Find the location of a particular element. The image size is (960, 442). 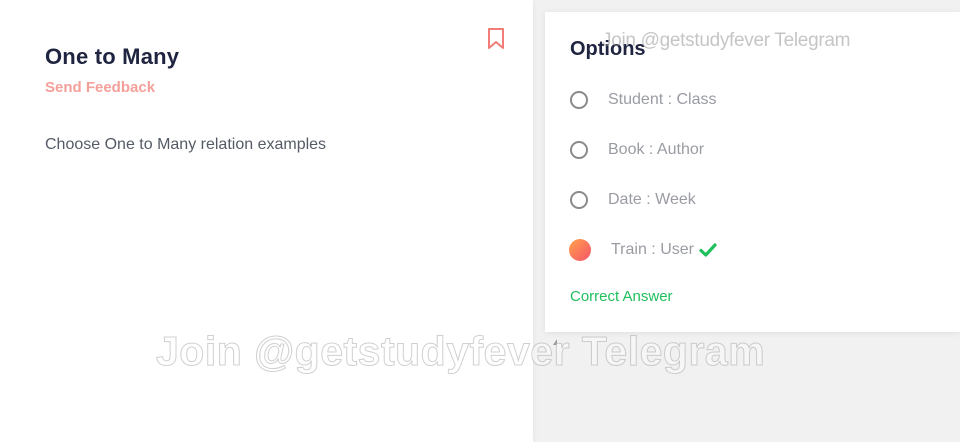

option-student-class: Student : Class is located at coordinates (750, 100).